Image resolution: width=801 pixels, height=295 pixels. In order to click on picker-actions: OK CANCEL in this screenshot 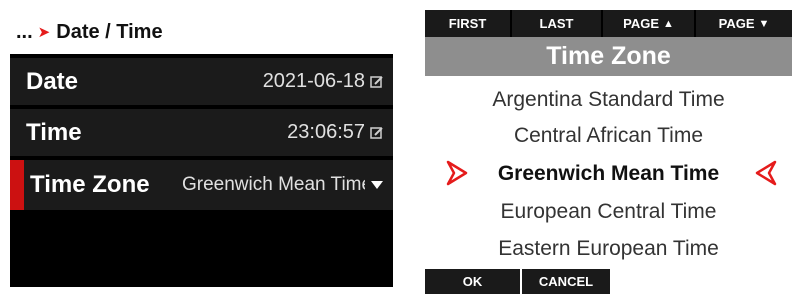, I will do `click(608, 281)`.